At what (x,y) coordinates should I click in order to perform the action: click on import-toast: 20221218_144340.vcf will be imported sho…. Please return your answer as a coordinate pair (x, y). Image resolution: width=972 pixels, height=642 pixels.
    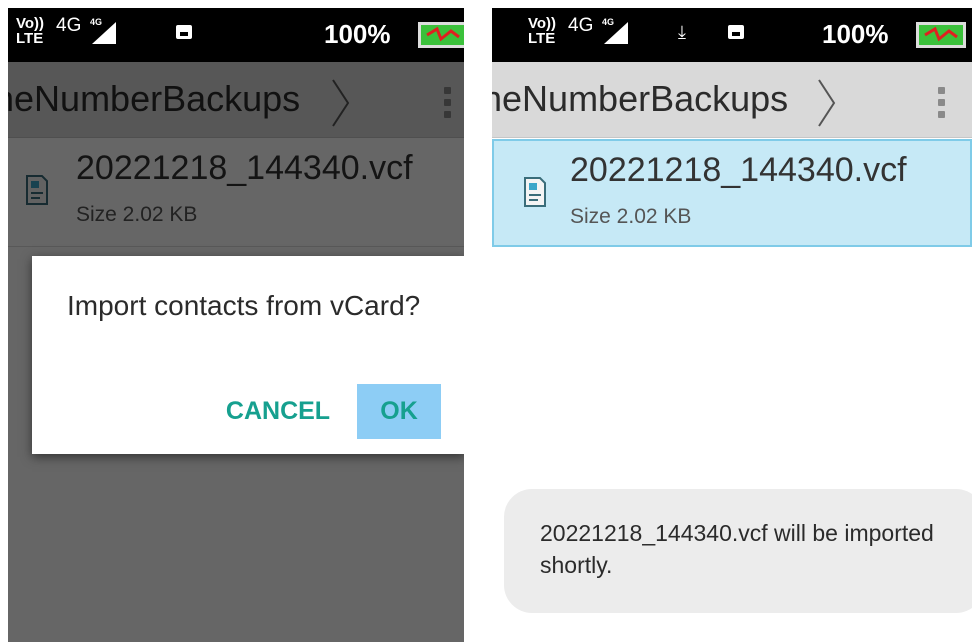
    Looking at the image, I should click on (738, 551).